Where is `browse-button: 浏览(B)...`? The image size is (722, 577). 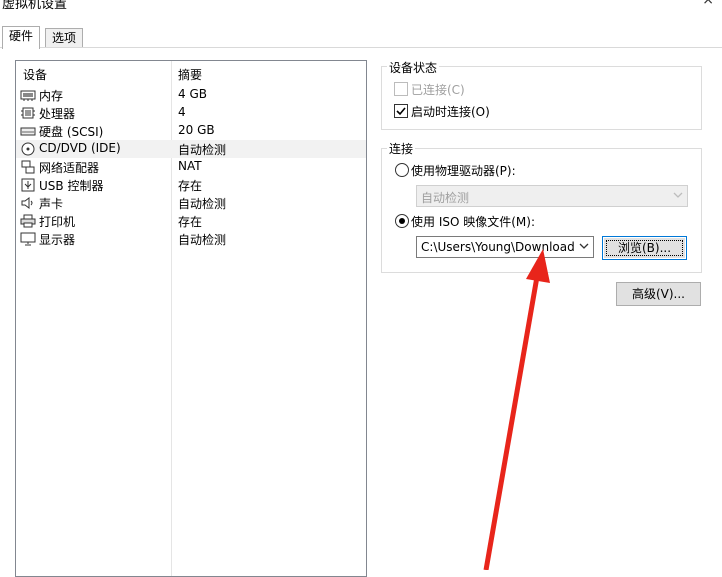
browse-button: 浏览(B)... is located at coordinates (644, 248).